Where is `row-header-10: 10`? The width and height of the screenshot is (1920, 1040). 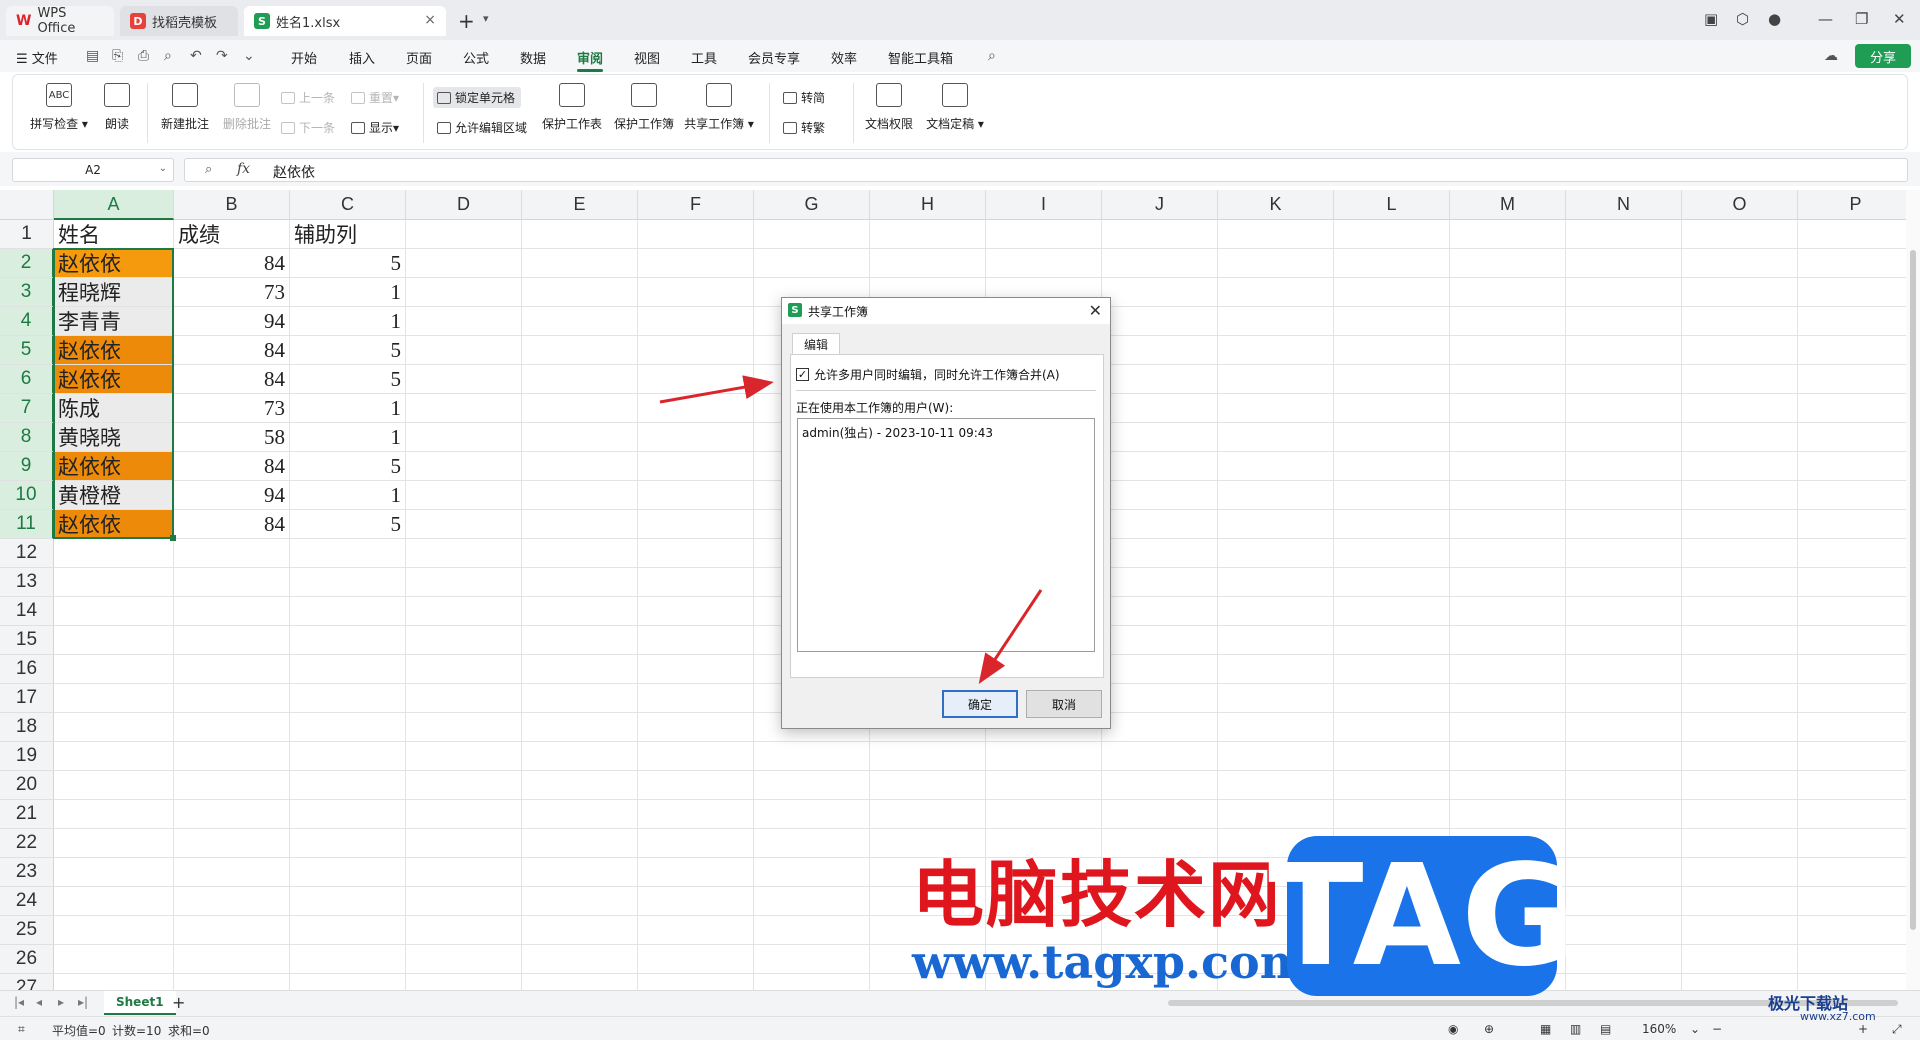
row-header-10: 10 is located at coordinates (27, 495).